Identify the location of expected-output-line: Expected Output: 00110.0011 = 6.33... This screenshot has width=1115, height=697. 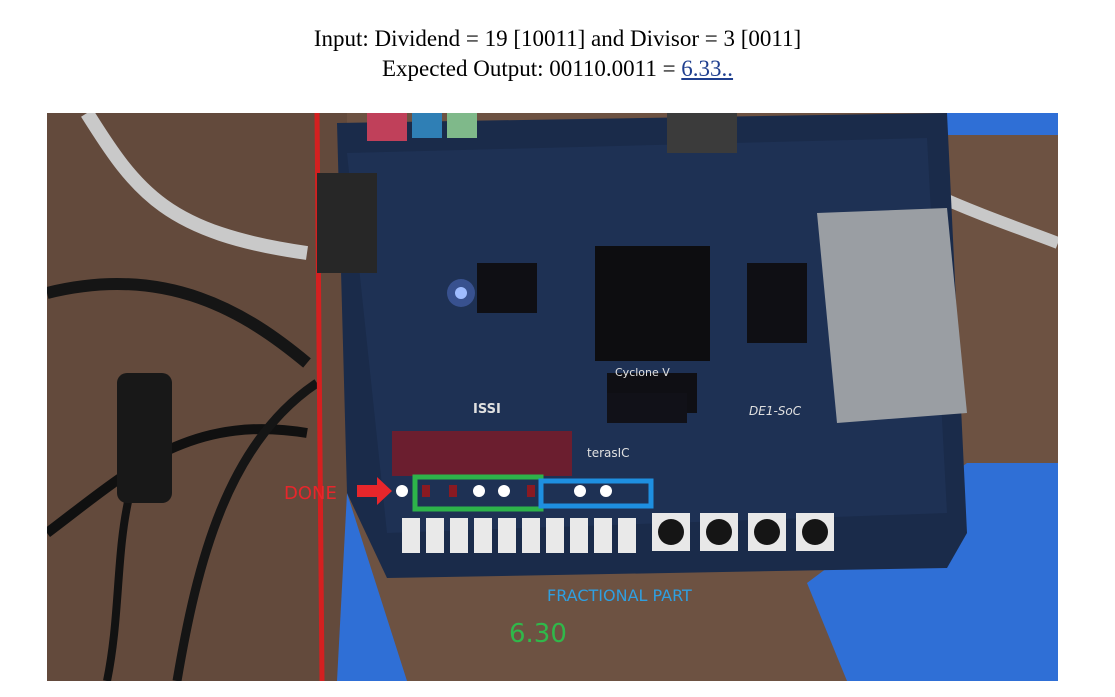
(557, 69).